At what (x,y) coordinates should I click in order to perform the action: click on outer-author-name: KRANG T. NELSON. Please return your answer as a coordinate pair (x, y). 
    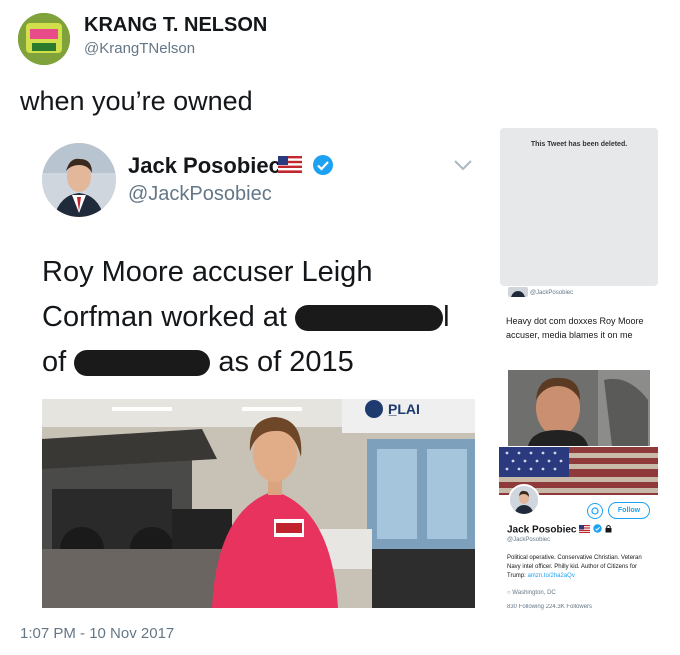
    Looking at the image, I should click on (175, 25).